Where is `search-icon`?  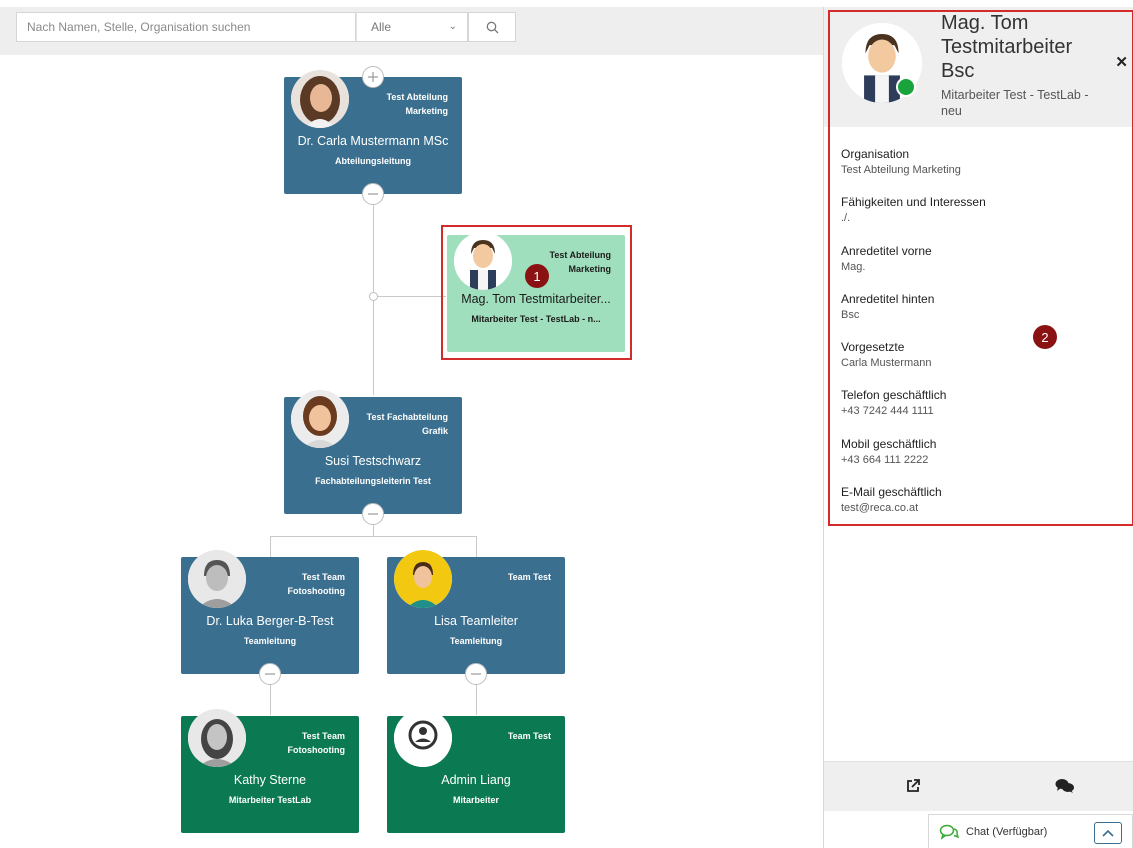
search-icon is located at coordinates (492, 27).